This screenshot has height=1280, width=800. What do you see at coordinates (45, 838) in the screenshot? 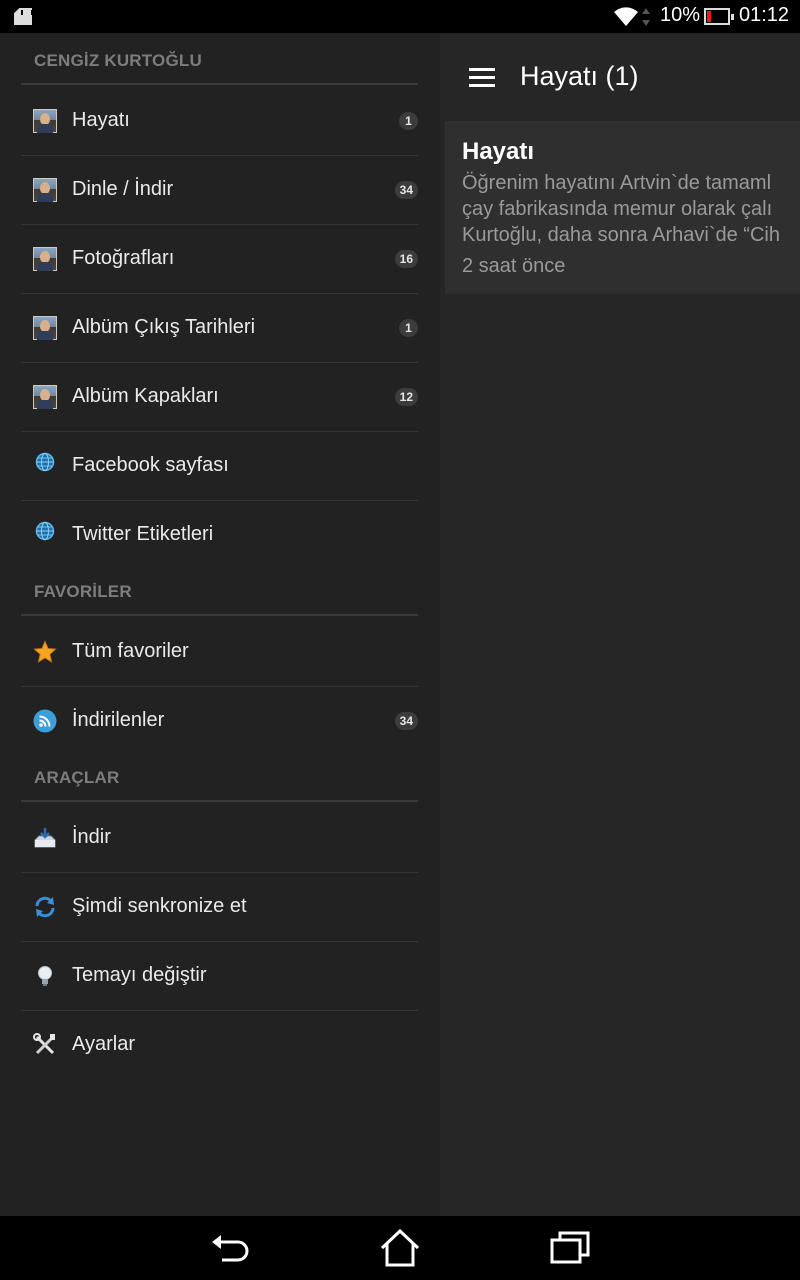
I see `download-tray-icon` at bounding box center [45, 838].